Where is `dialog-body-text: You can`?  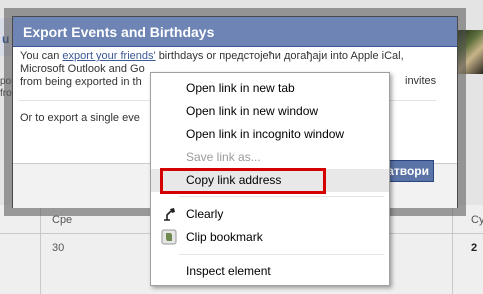
dialog-body-text: You can is located at coordinates (40, 56).